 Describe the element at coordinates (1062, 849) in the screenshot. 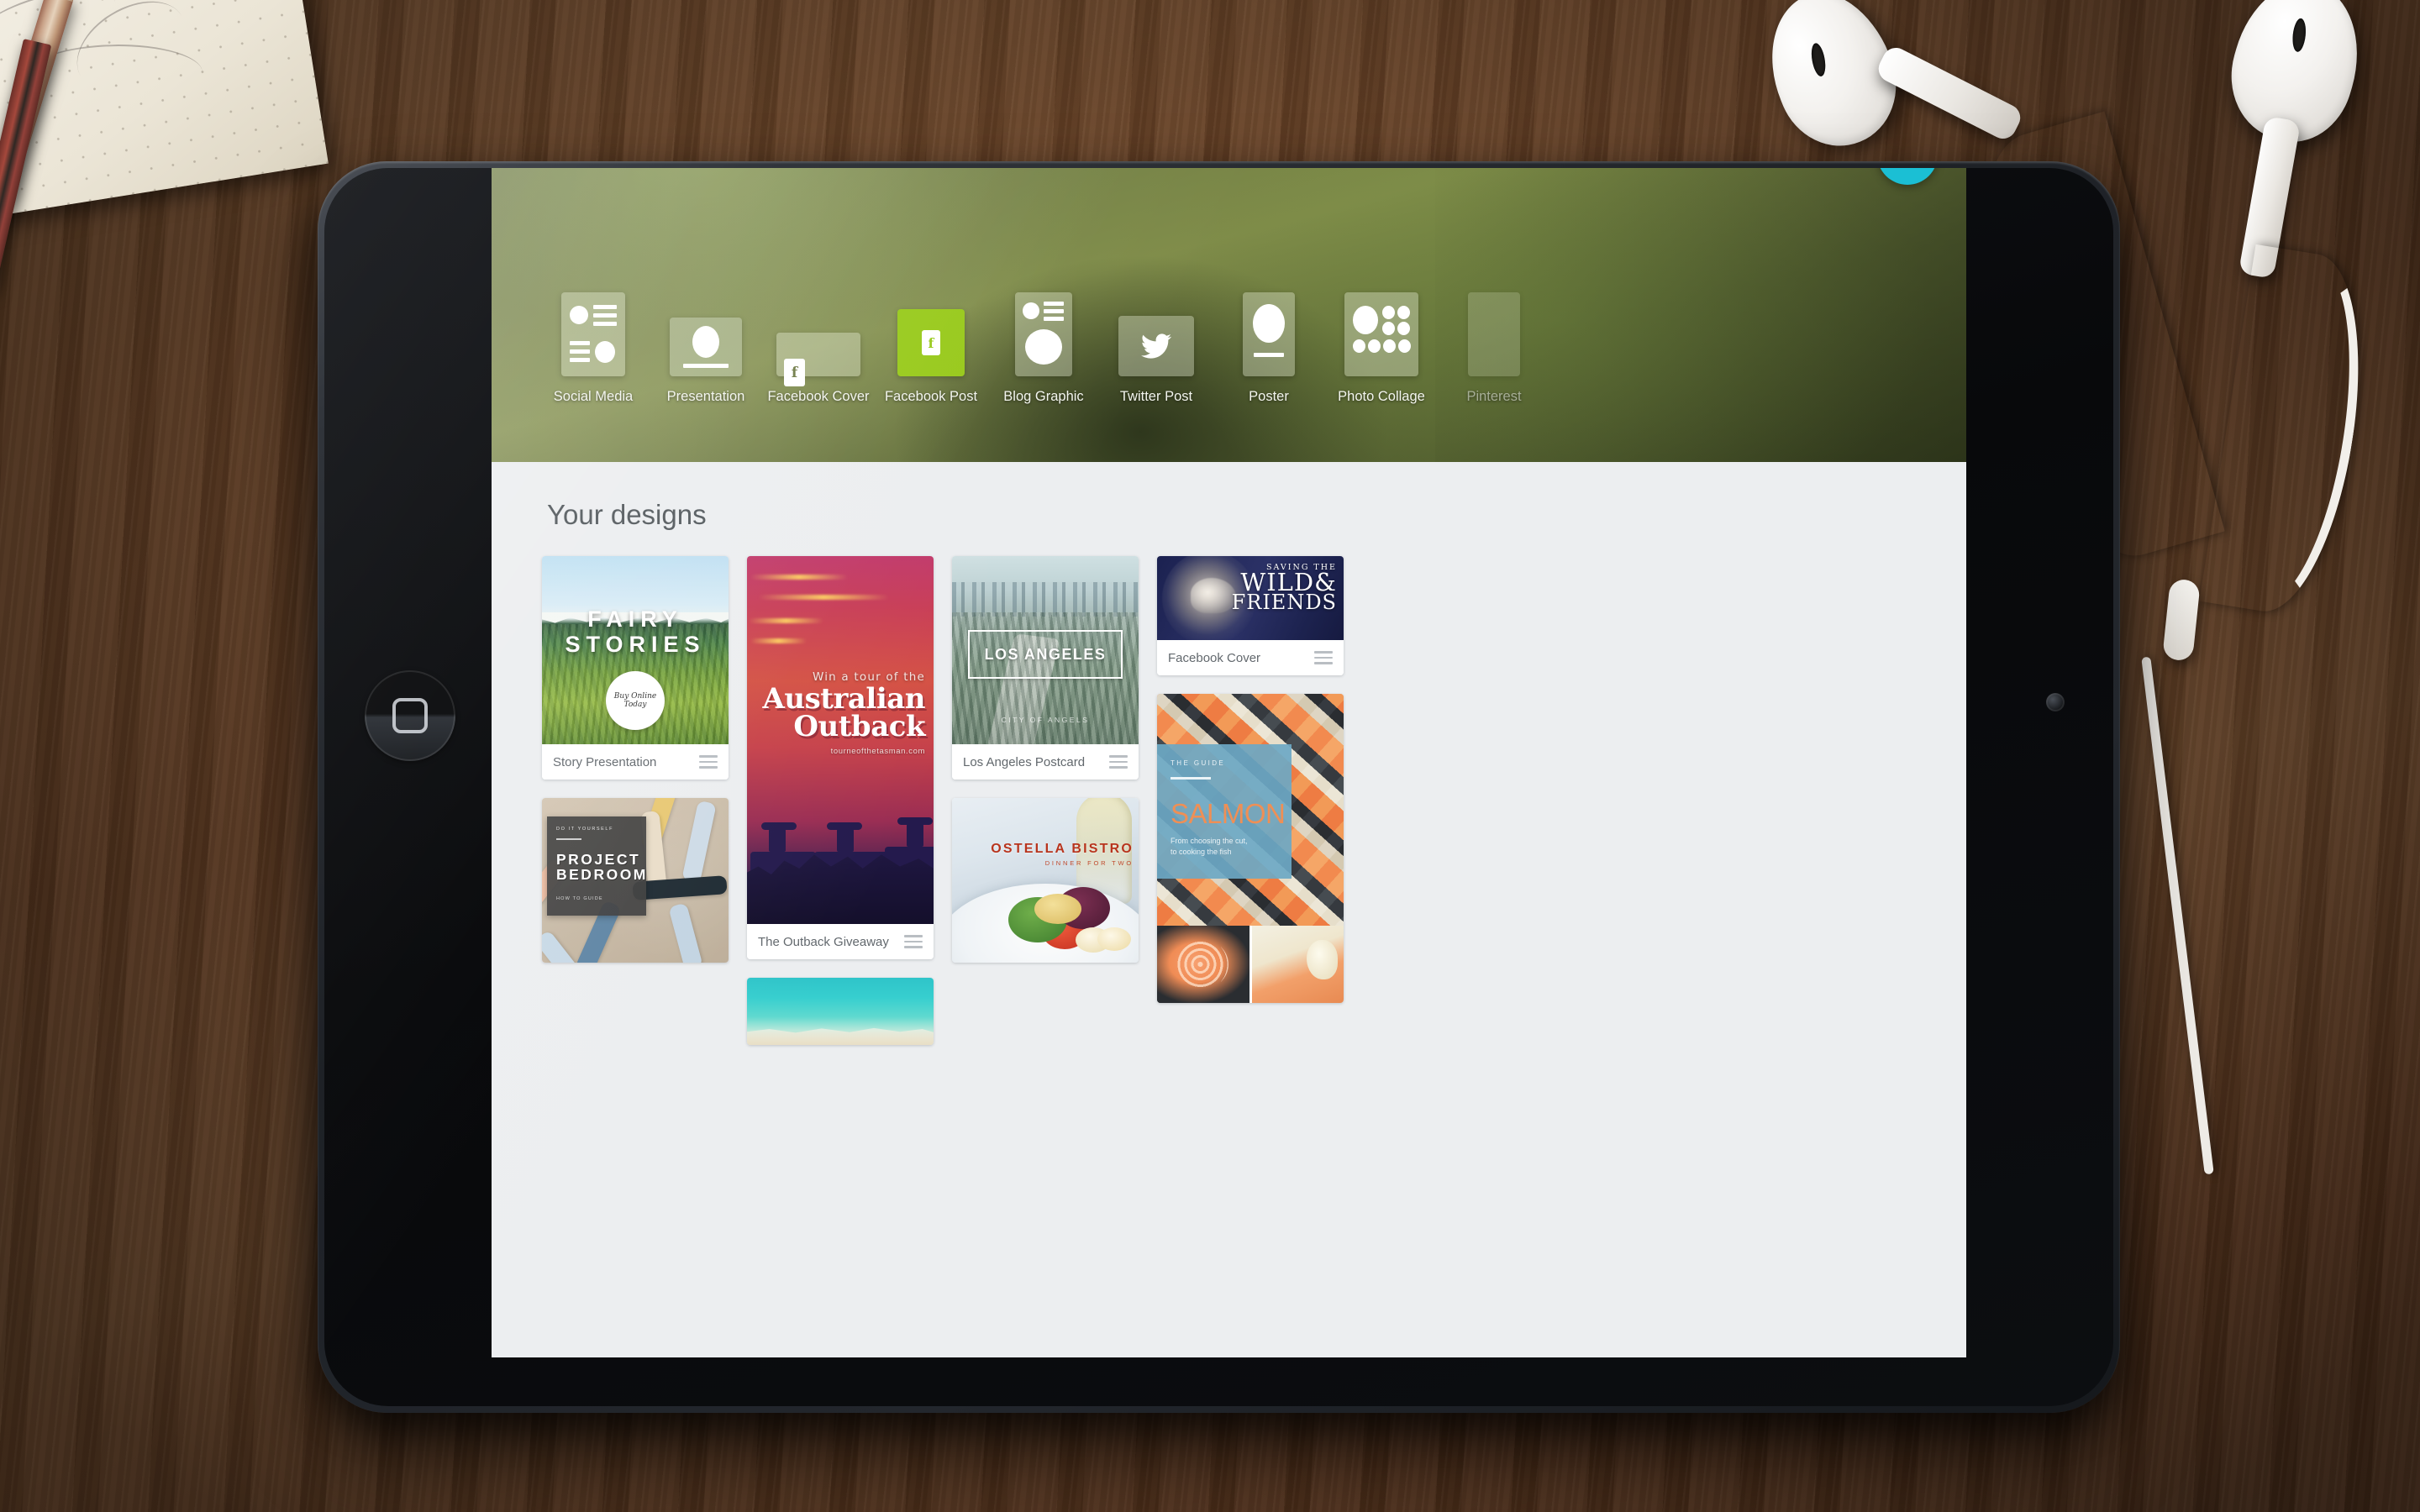

I see `artwork-title: OSTELLA BISTRO` at that location.